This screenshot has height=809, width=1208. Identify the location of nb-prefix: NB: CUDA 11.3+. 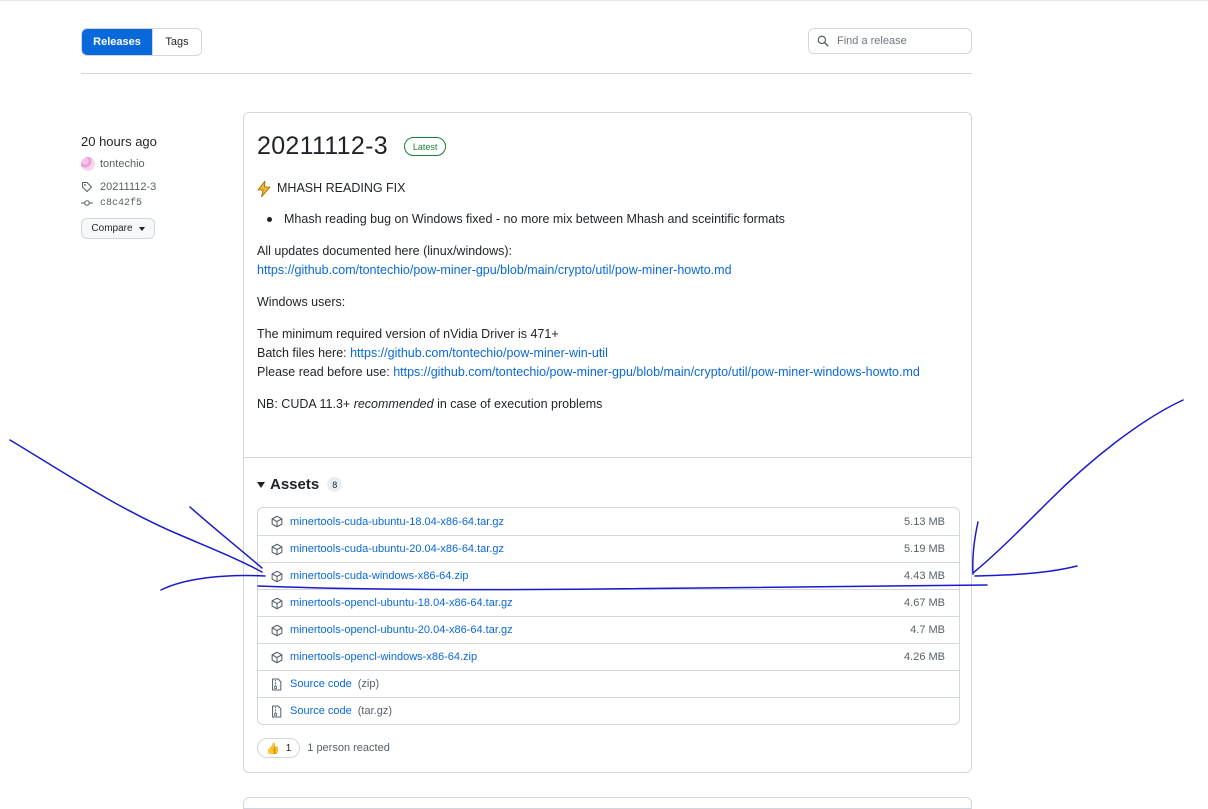
(305, 404).